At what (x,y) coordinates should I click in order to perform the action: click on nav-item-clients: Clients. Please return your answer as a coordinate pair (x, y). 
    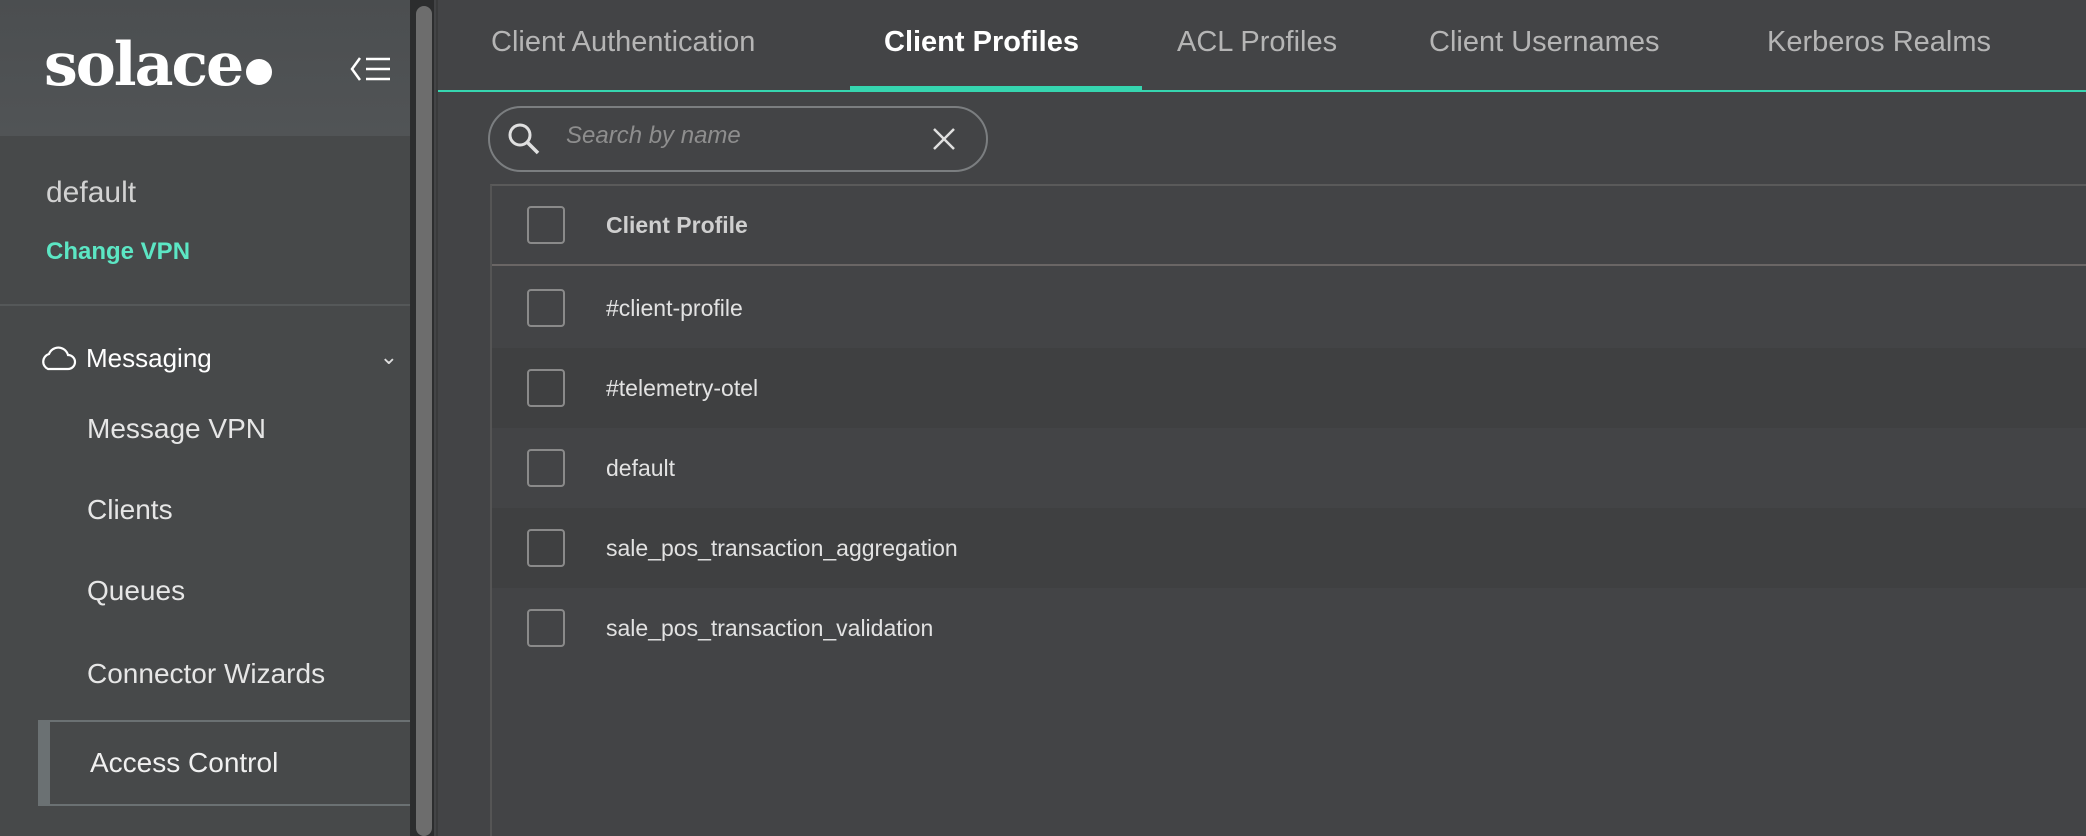
    Looking at the image, I should click on (130, 510).